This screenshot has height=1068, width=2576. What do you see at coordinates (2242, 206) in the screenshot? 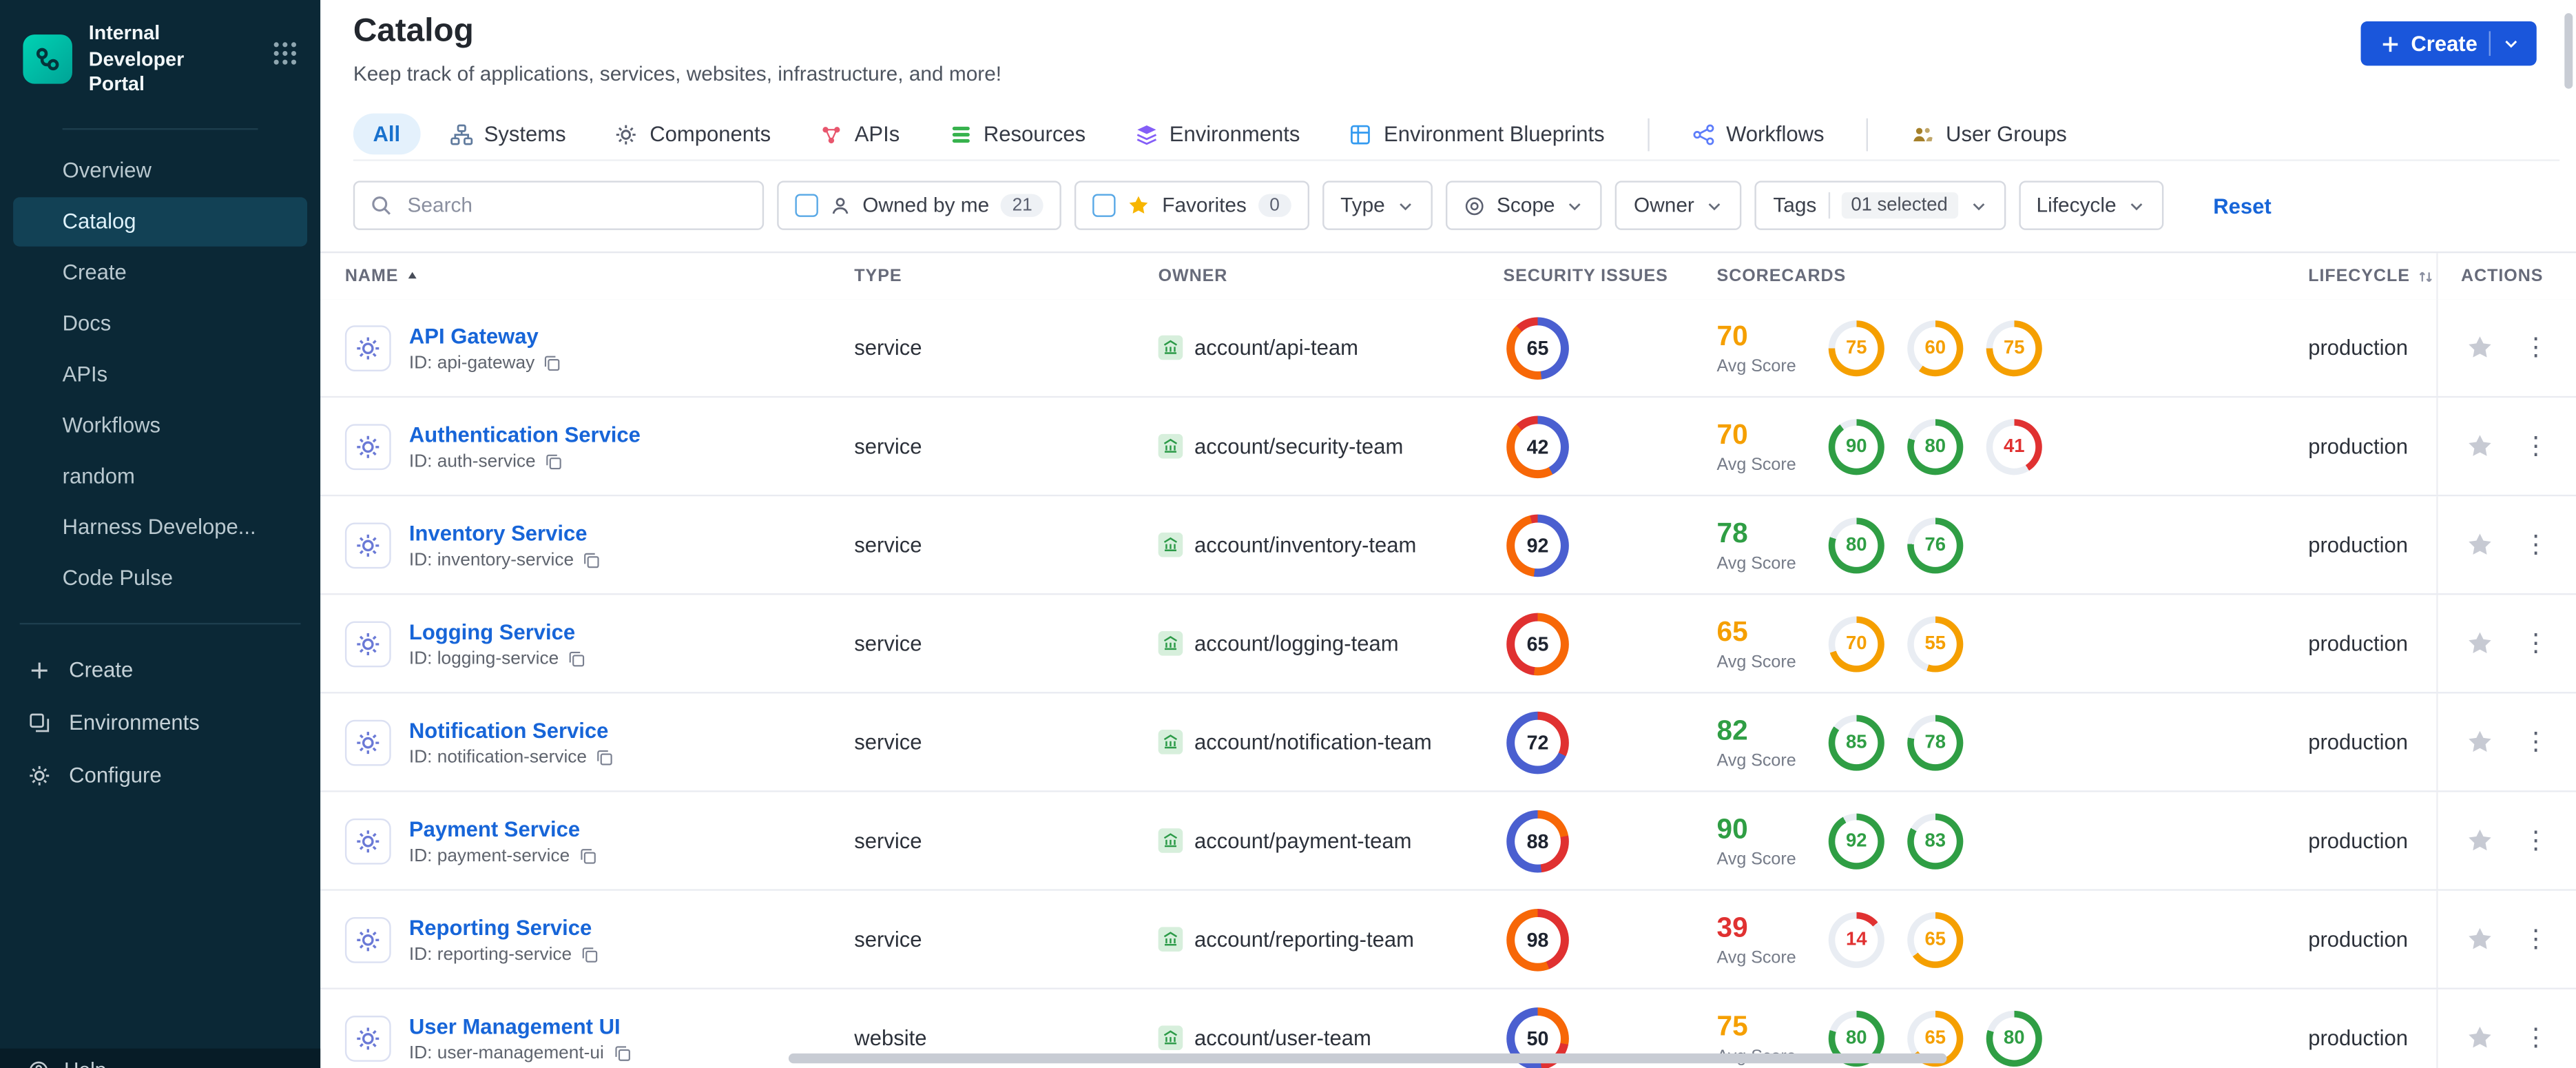
I see `reset-filters-link: Reset` at bounding box center [2242, 206].